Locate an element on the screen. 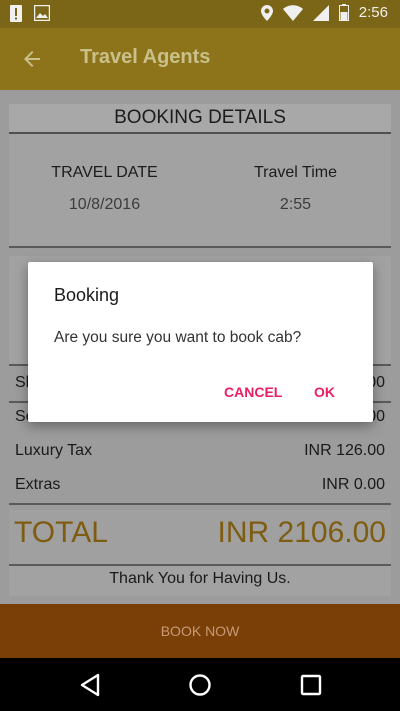  booking-details-header: BOOKING DETAILS is located at coordinates (200, 119).